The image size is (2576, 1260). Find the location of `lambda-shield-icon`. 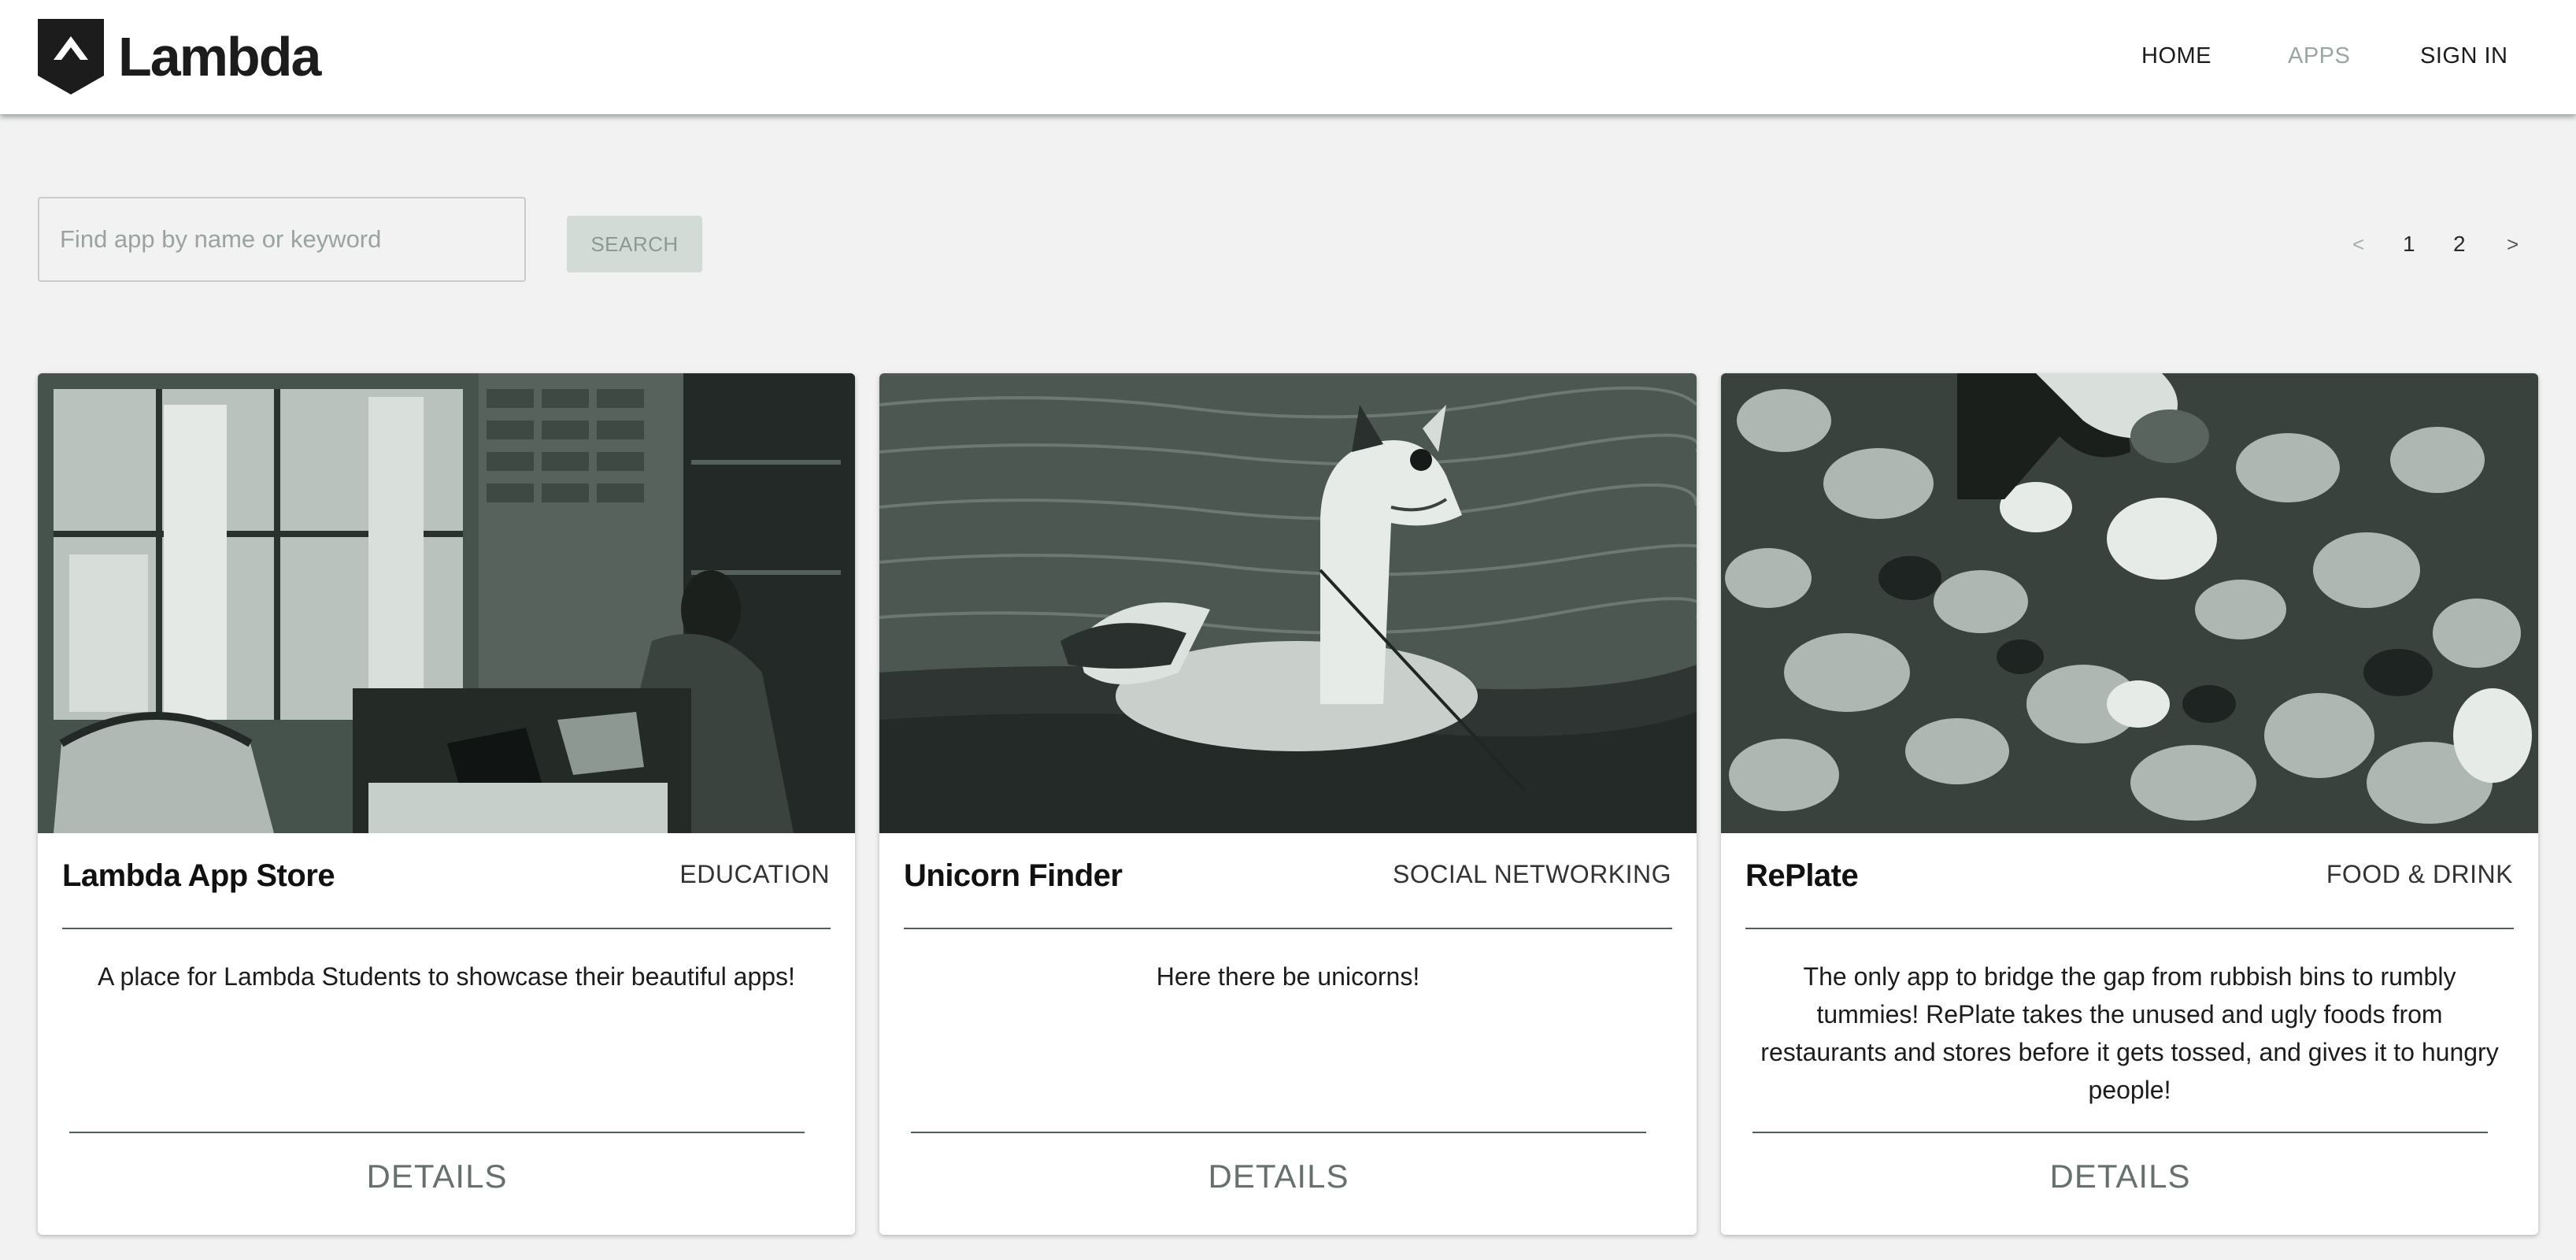

lambda-shield-icon is located at coordinates (71, 56).